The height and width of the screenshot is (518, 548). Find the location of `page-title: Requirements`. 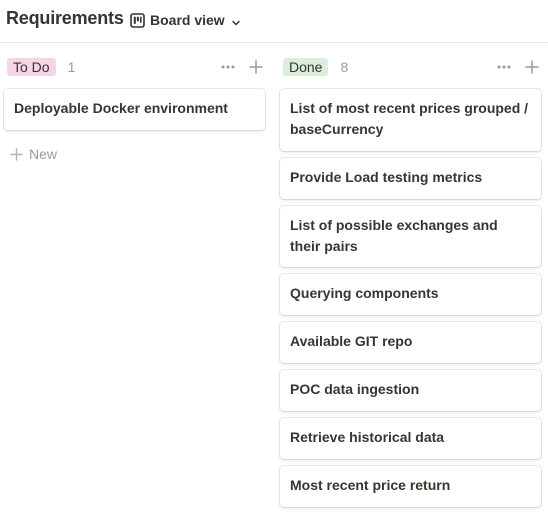

page-title: Requirements is located at coordinates (65, 18).